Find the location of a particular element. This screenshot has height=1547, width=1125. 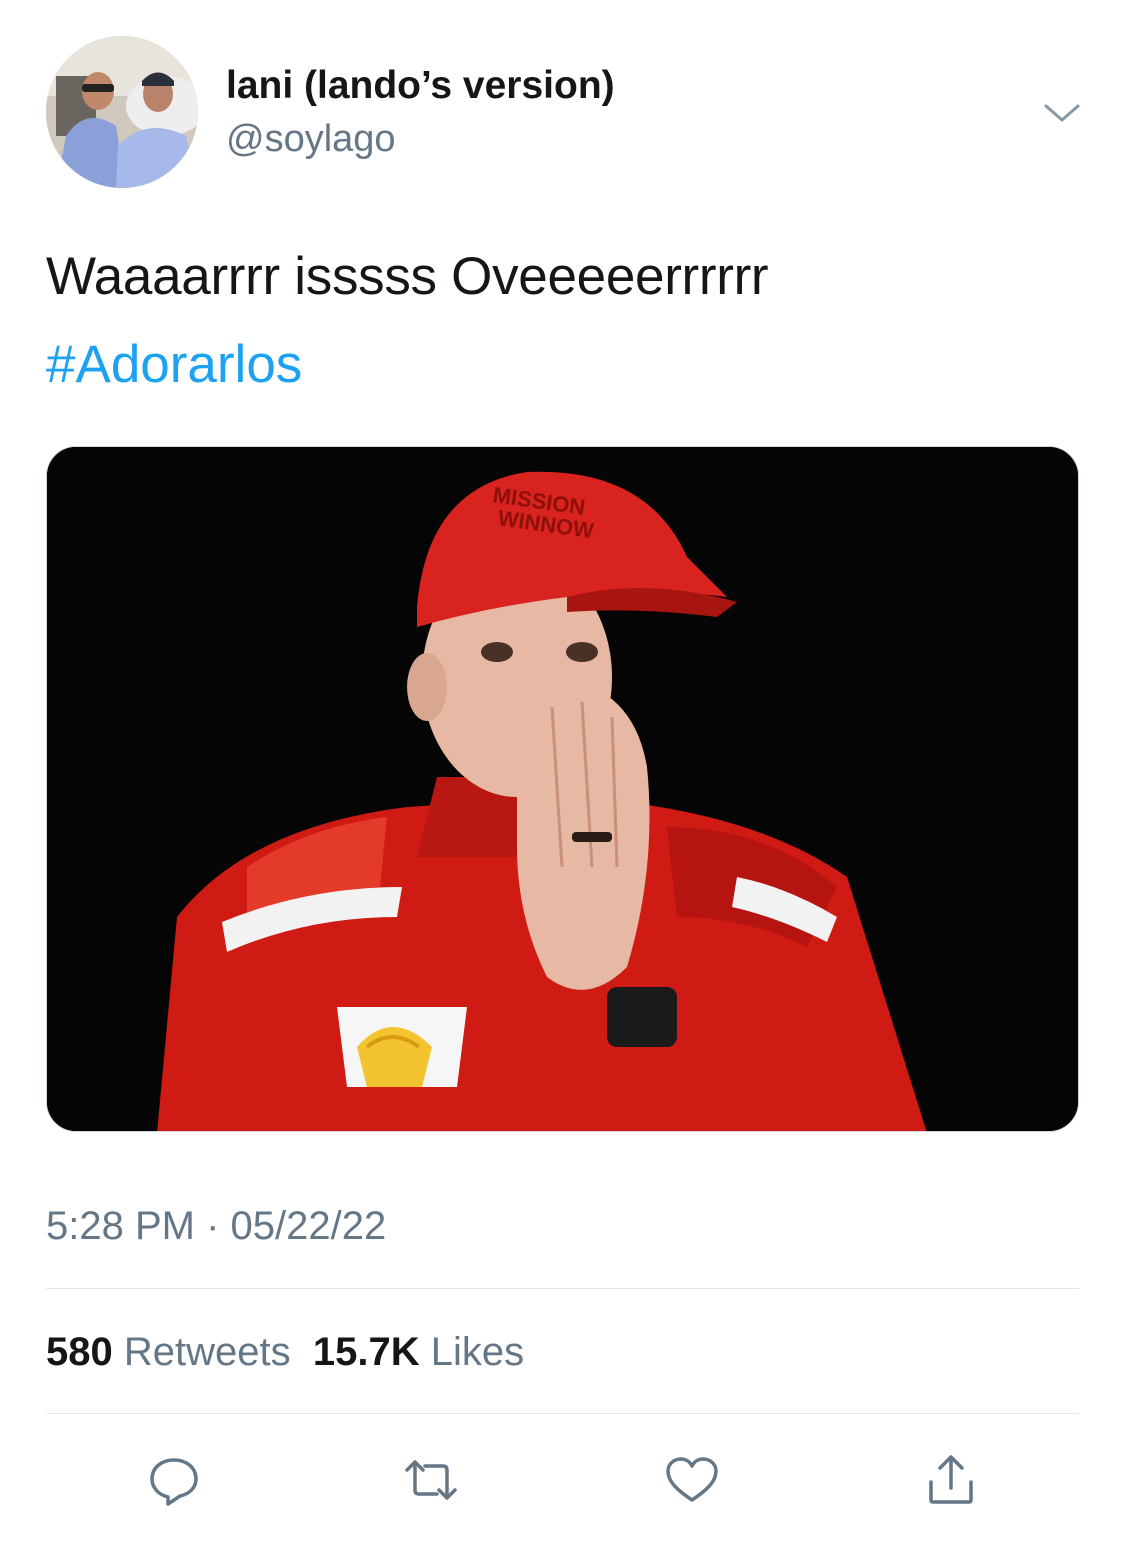

tweet-text: Waaaarrrr isssss Oveeeeerrrrrr is located at coordinates (407, 276).